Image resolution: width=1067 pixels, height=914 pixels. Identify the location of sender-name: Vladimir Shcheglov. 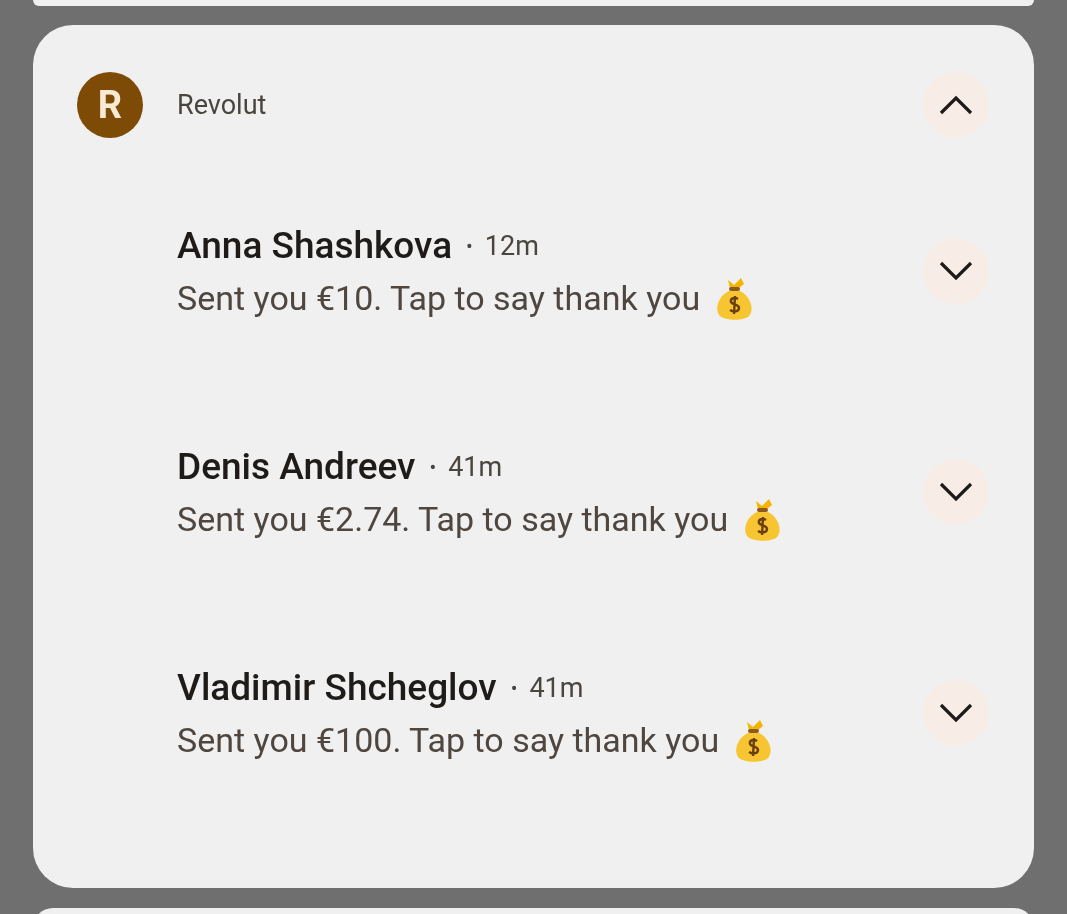
(337, 688).